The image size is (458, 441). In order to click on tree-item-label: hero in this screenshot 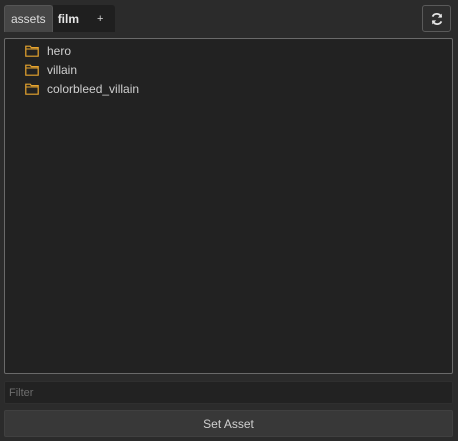, I will do `click(59, 50)`.